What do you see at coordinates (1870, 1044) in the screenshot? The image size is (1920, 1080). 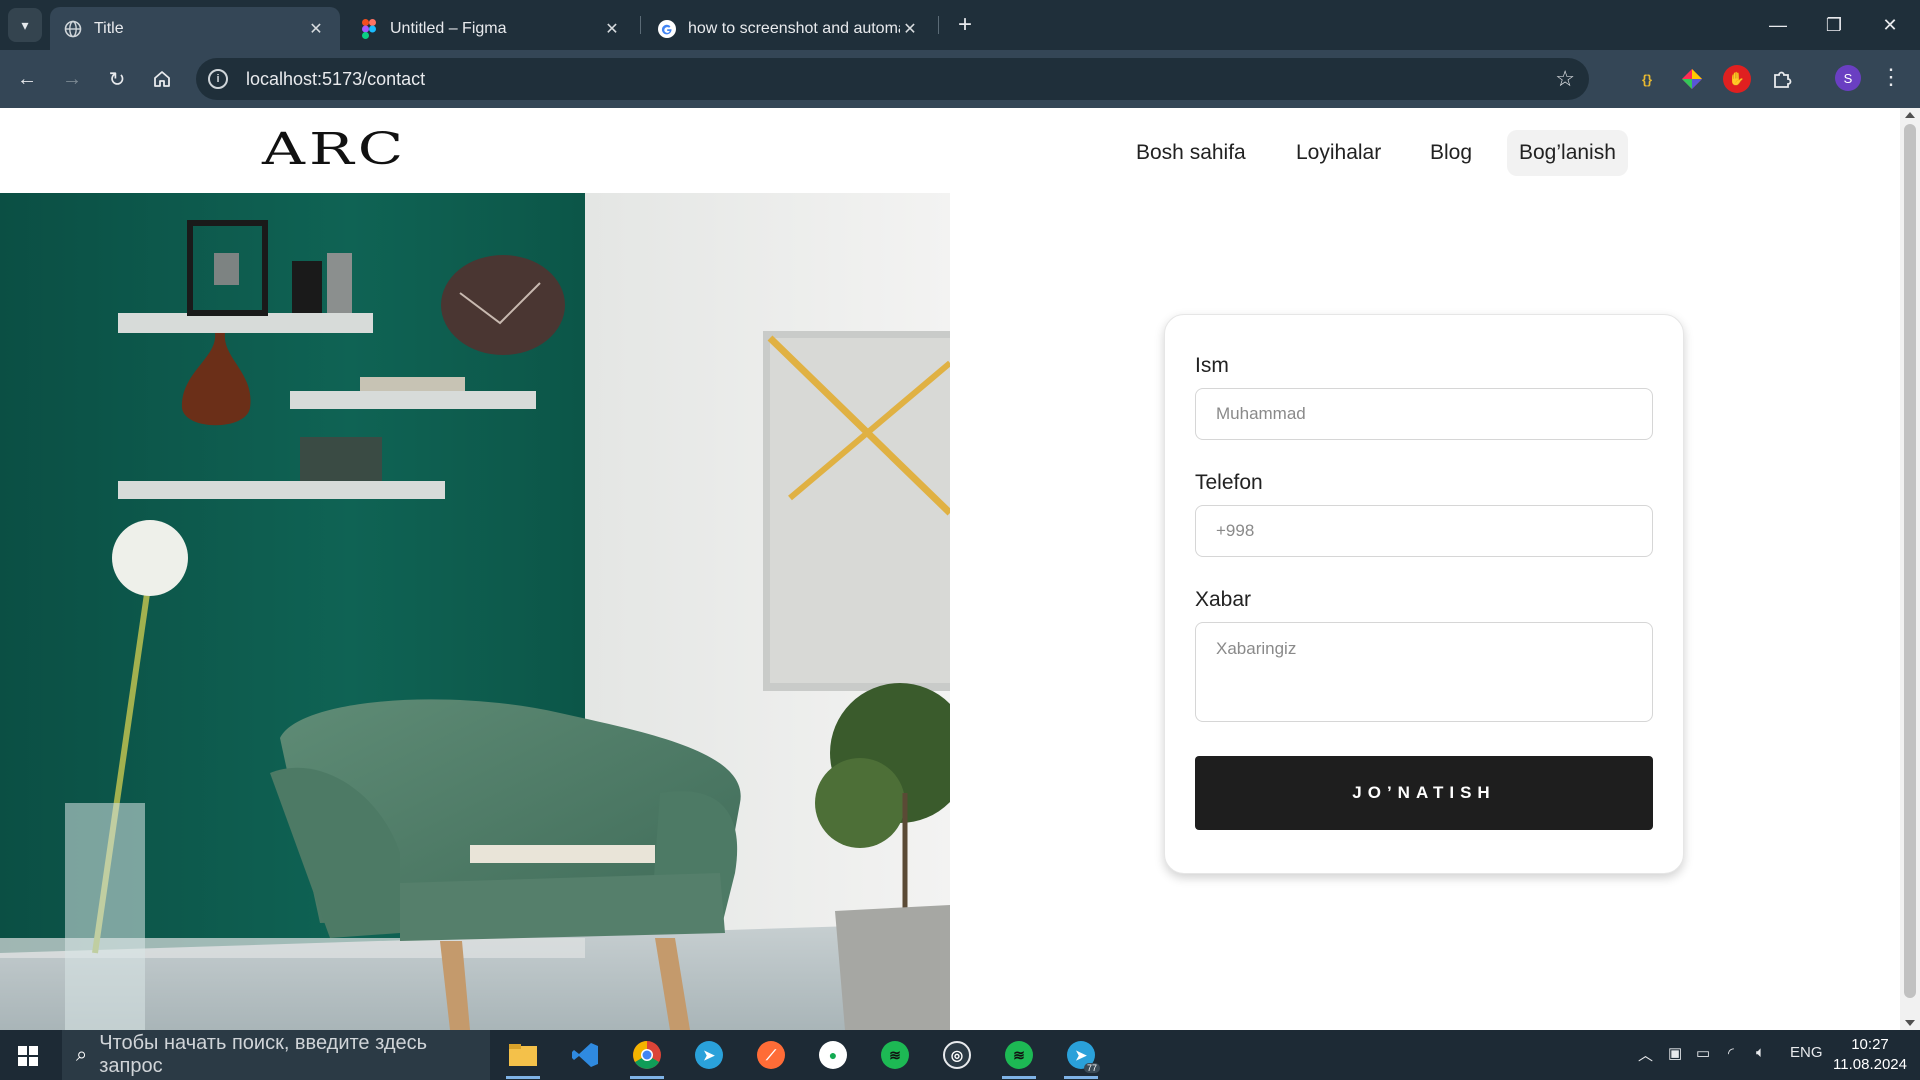 I see `clock-time: 10:27` at bounding box center [1870, 1044].